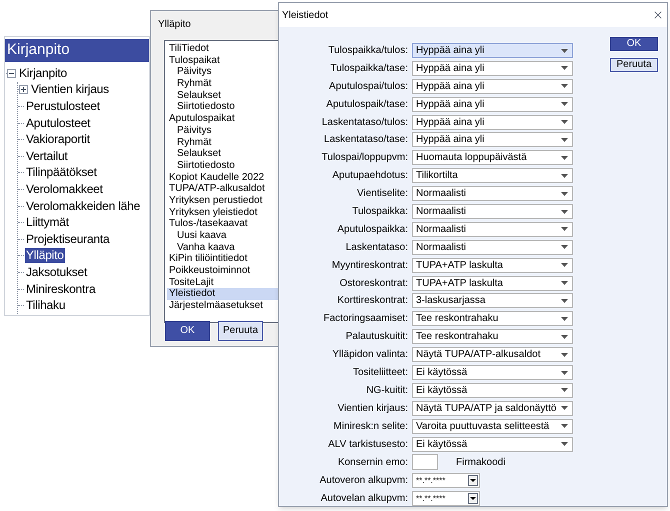  Describe the element at coordinates (370, 427) in the screenshot. I see `field-label: Miniresk:n selite:` at that location.